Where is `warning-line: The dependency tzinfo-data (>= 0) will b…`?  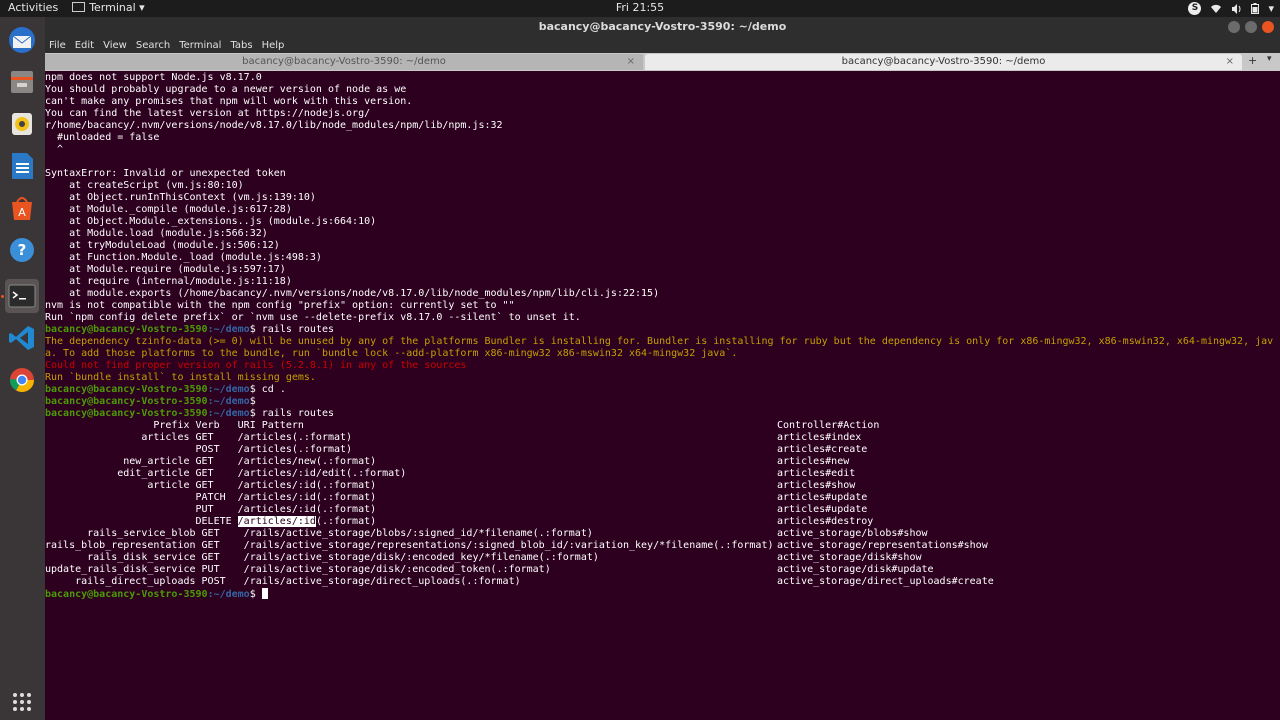
warning-line: The dependency tzinfo-data (>= 0) will b… is located at coordinates (659, 341).